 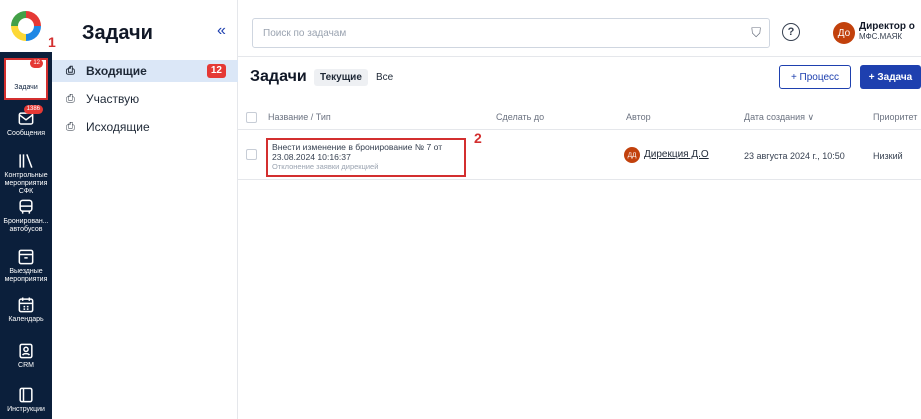 What do you see at coordinates (26, 207) in the screenshot?
I see `bus-icon` at bounding box center [26, 207].